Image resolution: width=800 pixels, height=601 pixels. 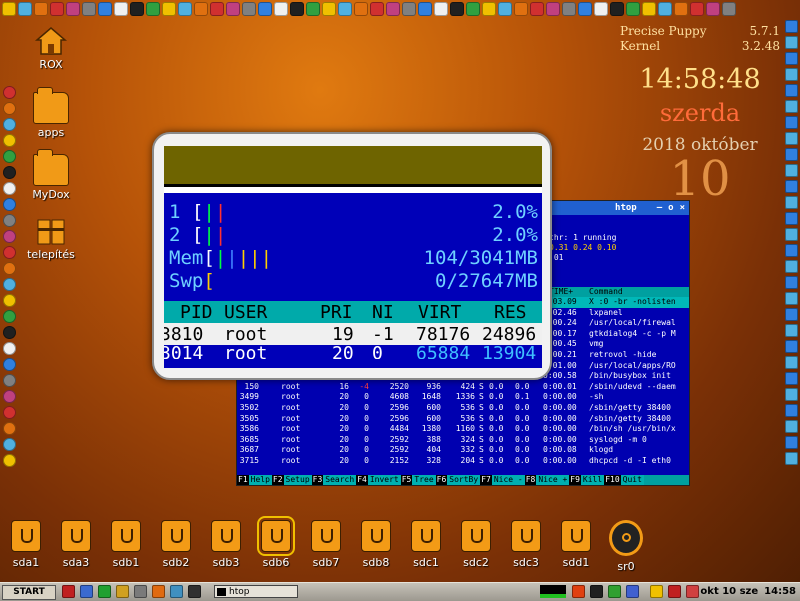 I want to click on desktop-icon-install: telepítés, so click(x=51, y=238).